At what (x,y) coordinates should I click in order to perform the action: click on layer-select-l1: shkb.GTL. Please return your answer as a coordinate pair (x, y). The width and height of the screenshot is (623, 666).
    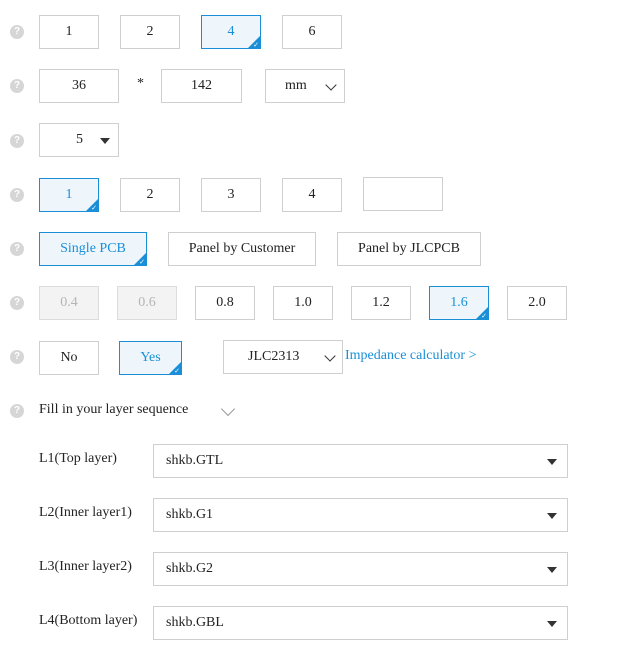
    Looking at the image, I should click on (360, 461).